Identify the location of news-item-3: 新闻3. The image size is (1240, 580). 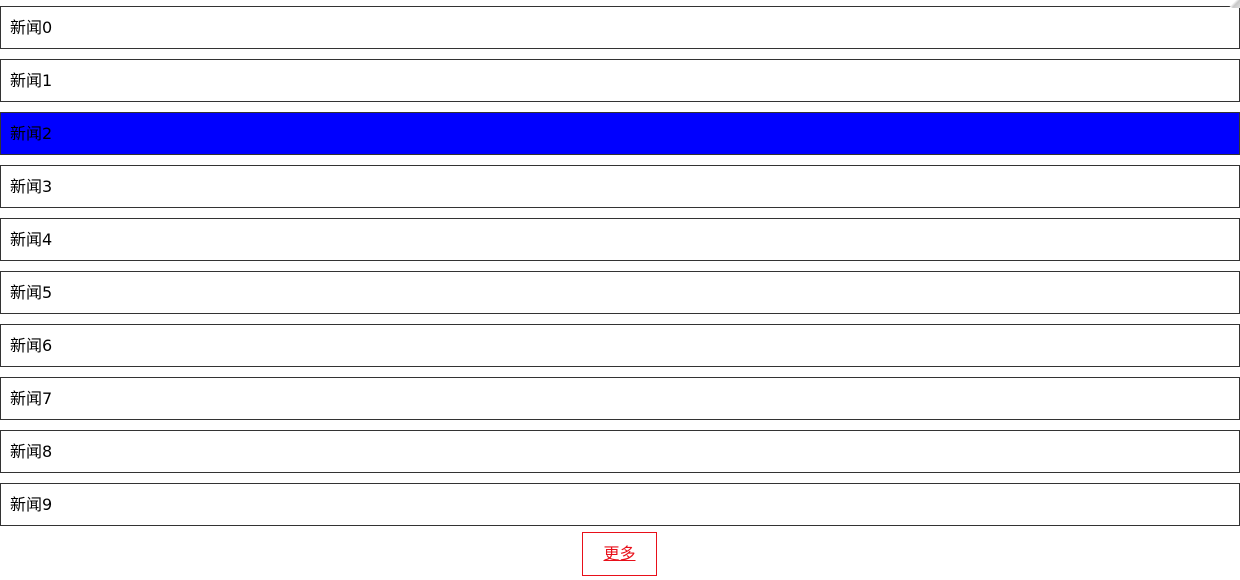
(620, 186).